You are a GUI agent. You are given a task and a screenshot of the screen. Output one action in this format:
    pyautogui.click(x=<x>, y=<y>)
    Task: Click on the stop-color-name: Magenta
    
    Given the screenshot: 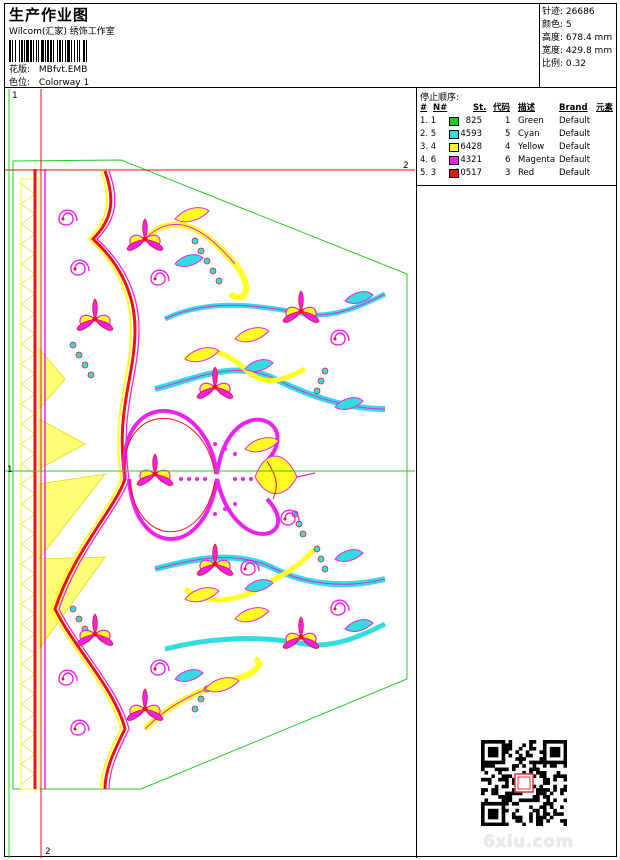 What is the action you would take?
    pyautogui.click(x=537, y=160)
    